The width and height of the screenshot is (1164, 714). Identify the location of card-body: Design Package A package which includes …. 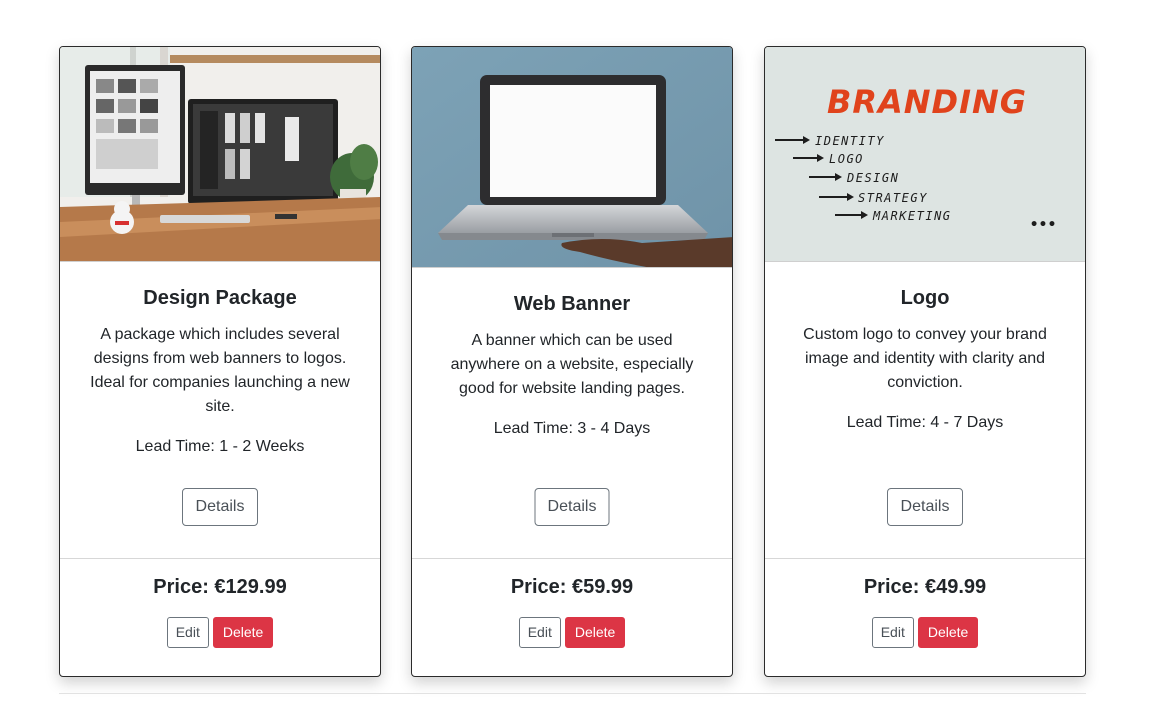
(220, 372).